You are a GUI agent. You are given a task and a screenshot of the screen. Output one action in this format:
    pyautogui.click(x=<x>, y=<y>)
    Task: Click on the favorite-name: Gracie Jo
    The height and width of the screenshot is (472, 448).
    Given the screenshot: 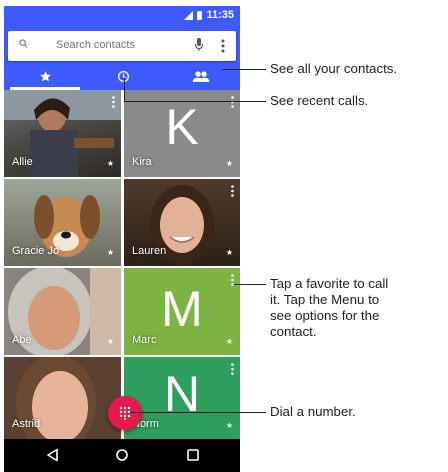 What is the action you would take?
    pyautogui.click(x=36, y=251)
    